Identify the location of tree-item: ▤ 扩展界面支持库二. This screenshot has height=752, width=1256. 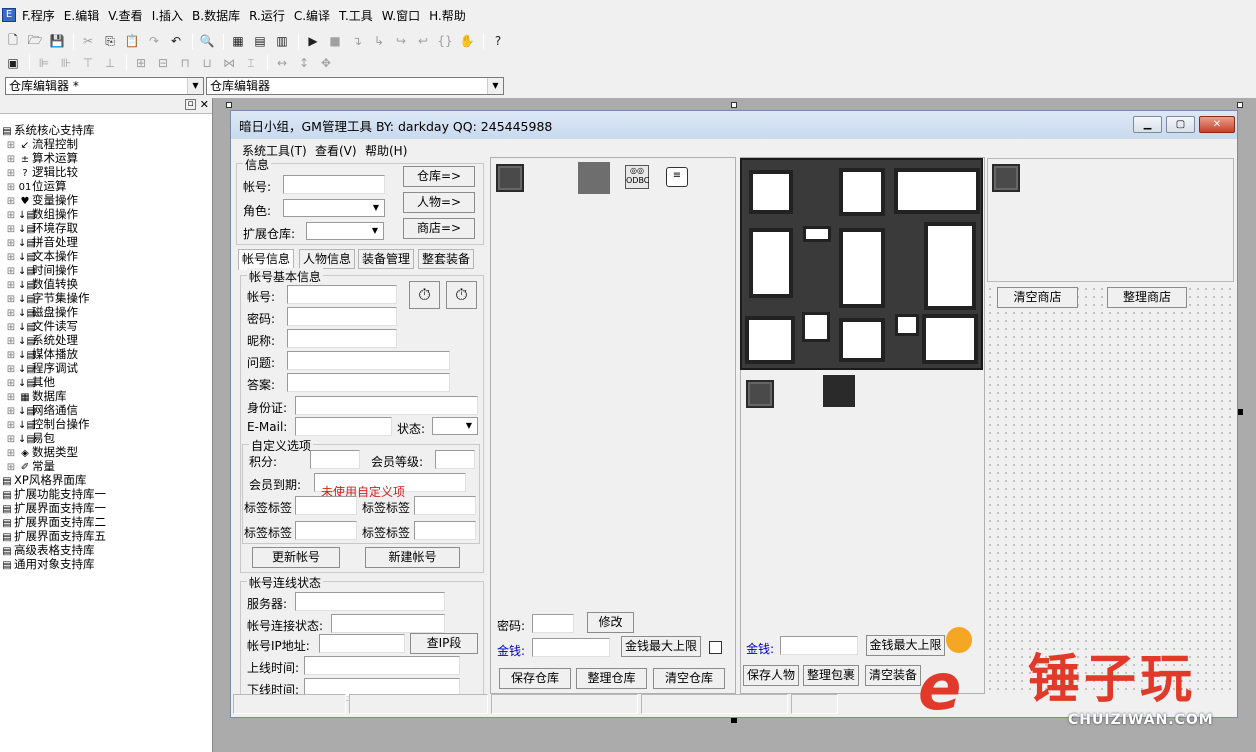
(106, 522).